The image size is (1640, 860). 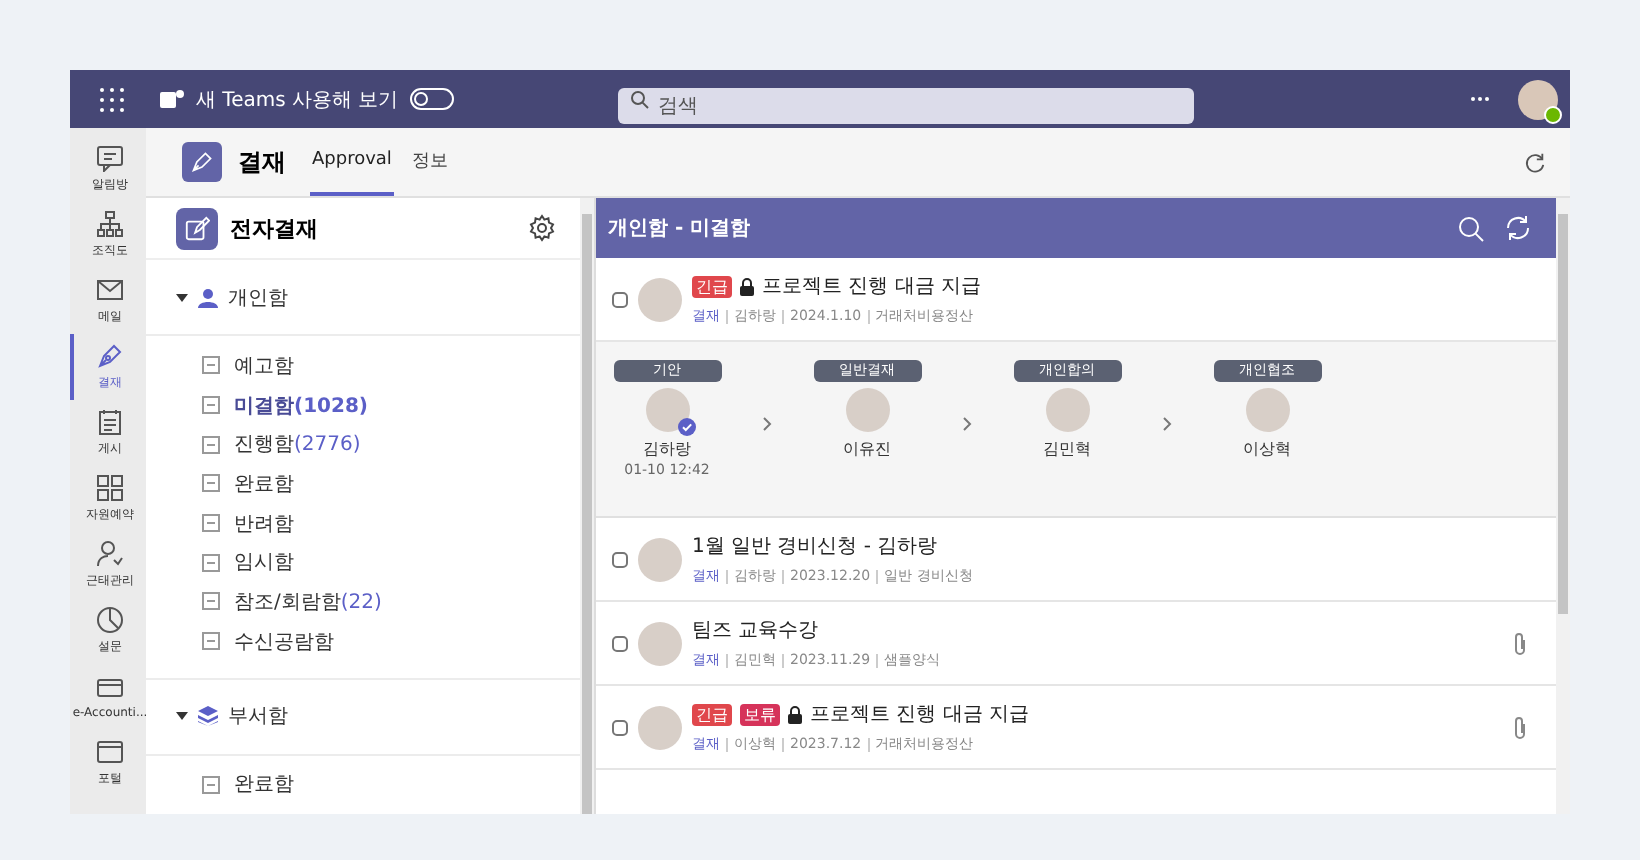 What do you see at coordinates (679, 229) in the screenshot?
I see `list-title: 개인함 - 미결함` at bounding box center [679, 229].